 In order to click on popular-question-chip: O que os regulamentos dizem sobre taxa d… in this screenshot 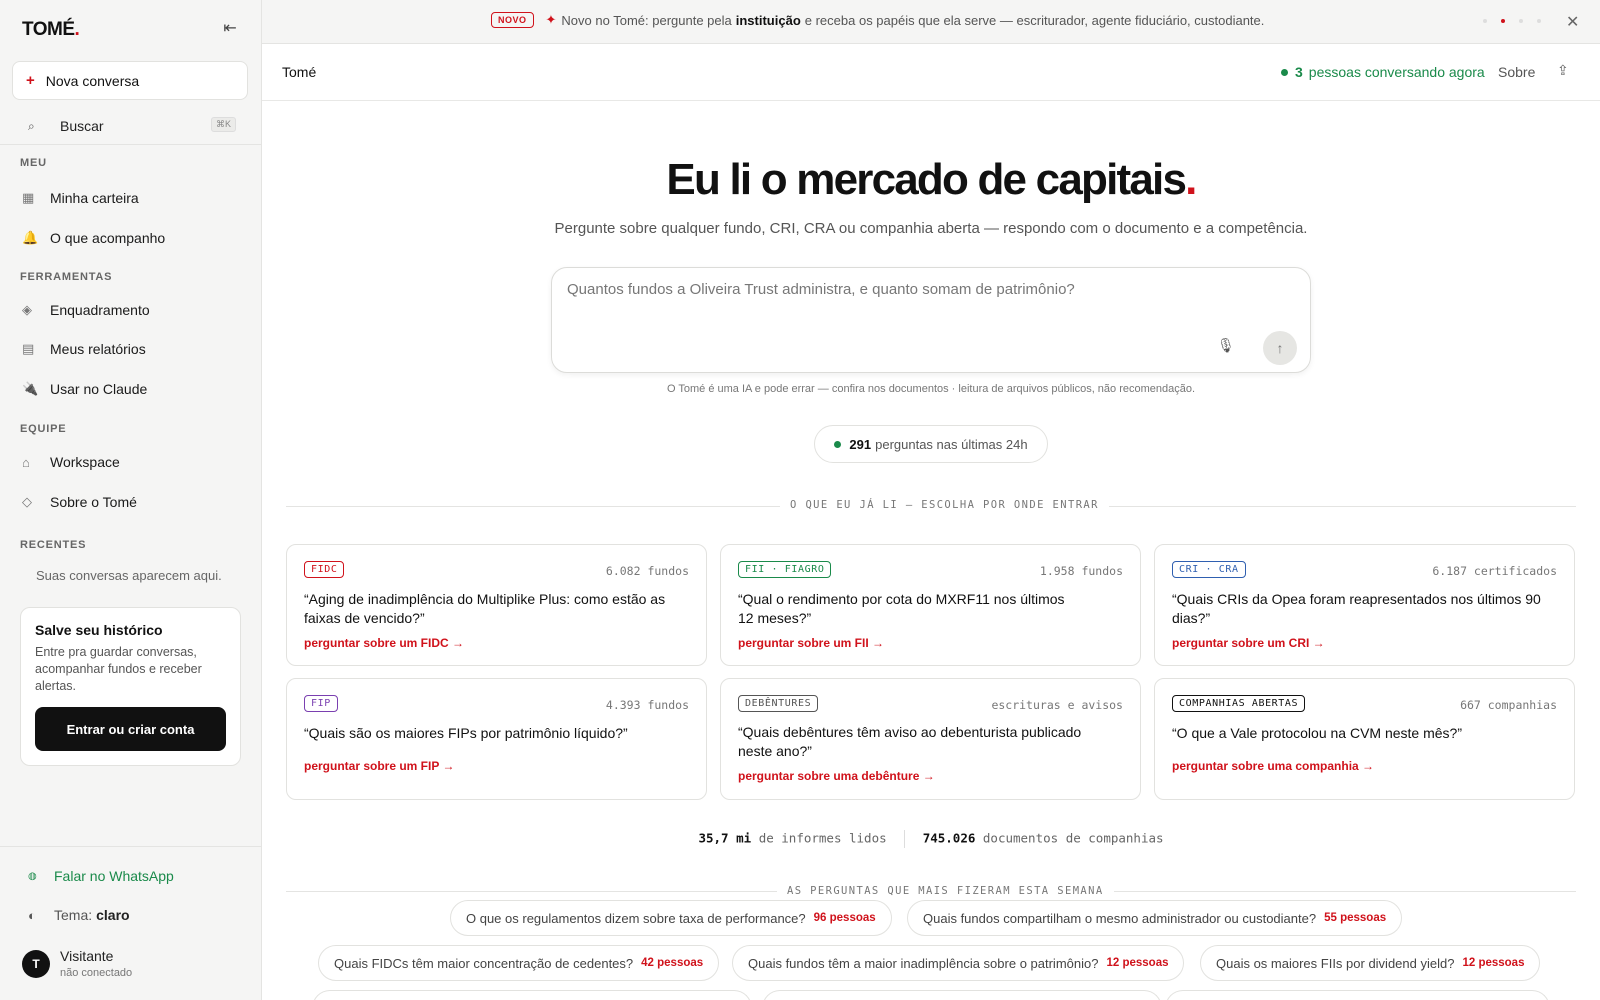, I will do `click(671, 918)`.